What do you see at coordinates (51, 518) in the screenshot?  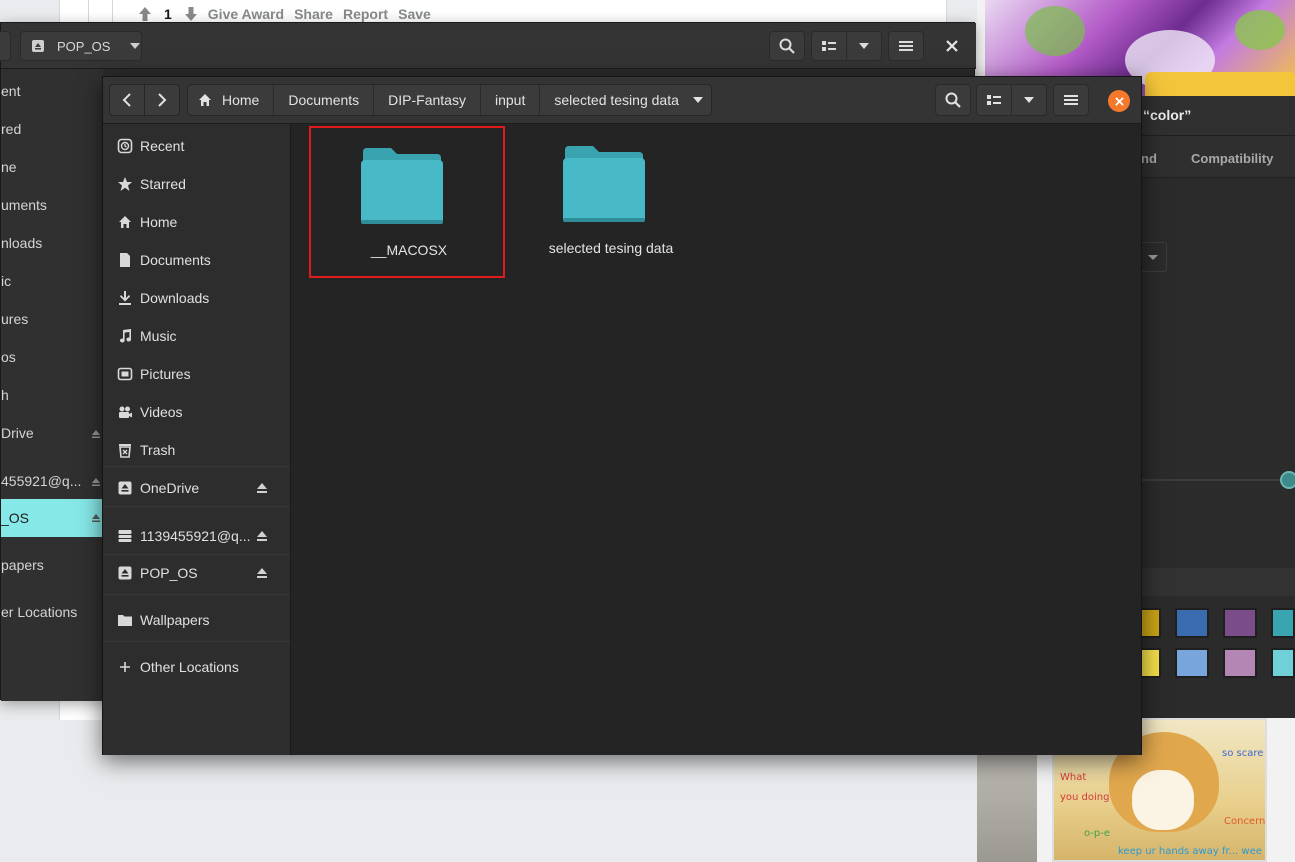 I see `sidebar-item-pop-os-selected: _OS` at bounding box center [51, 518].